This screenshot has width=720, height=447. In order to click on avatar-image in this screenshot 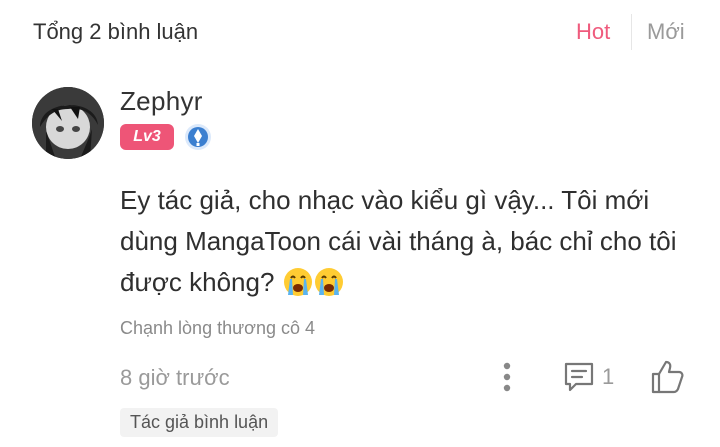, I will do `click(68, 123)`.